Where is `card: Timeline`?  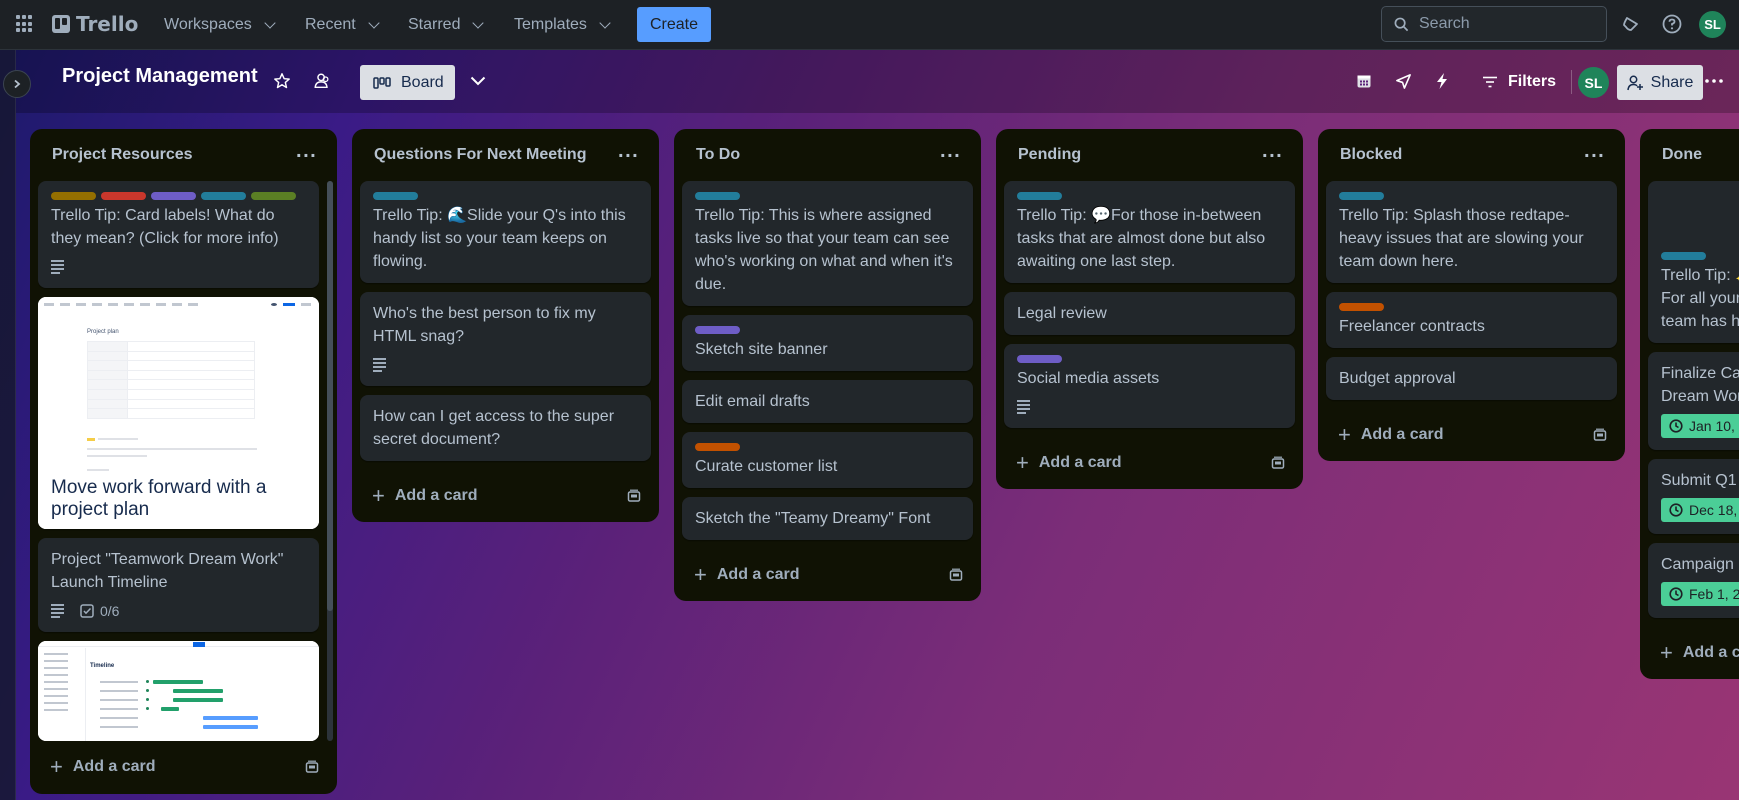 card: Timeline is located at coordinates (178, 691).